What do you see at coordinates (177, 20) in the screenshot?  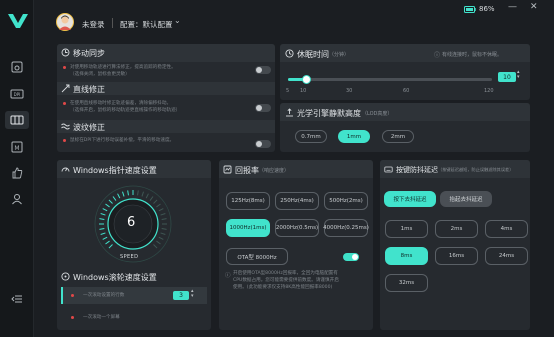 I see `chevron-down-icon: ⌄` at bounding box center [177, 20].